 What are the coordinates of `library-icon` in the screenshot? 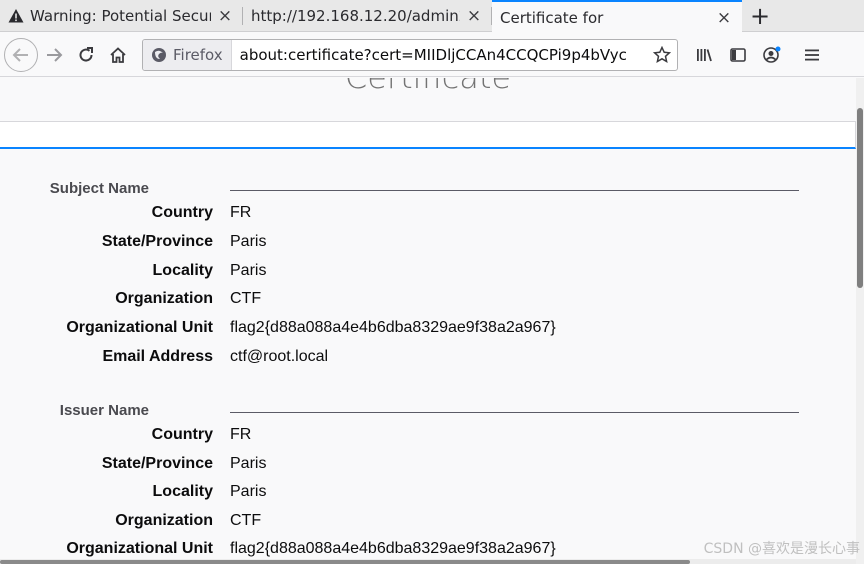 It's located at (704, 54).